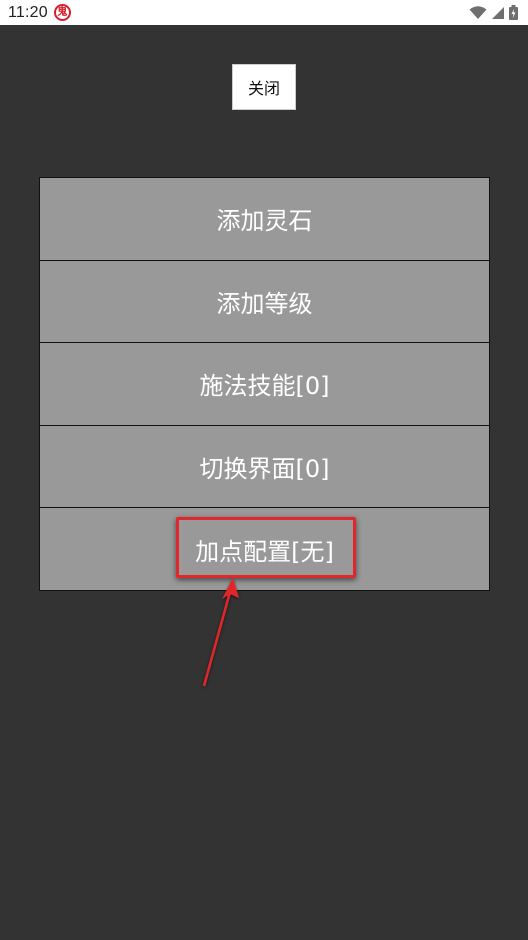 This screenshot has width=528, height=940. What do you see at coordinates (220, 632) in the screenshot?
I see `annotation-arrow` at bounding box center [220, 632].